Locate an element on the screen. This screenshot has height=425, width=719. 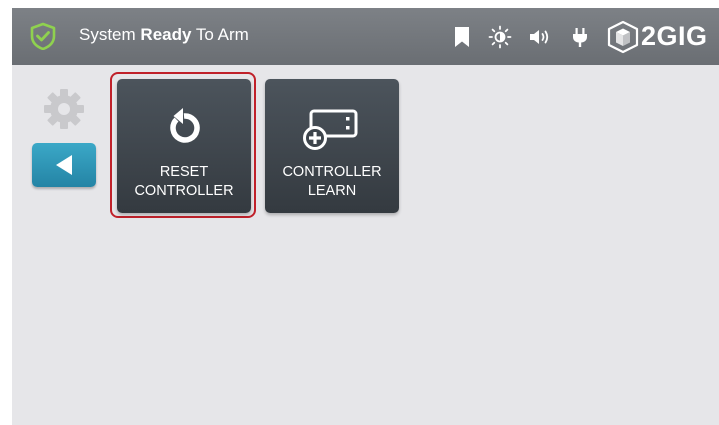
reset-icon is located at coordinates (185, 125).